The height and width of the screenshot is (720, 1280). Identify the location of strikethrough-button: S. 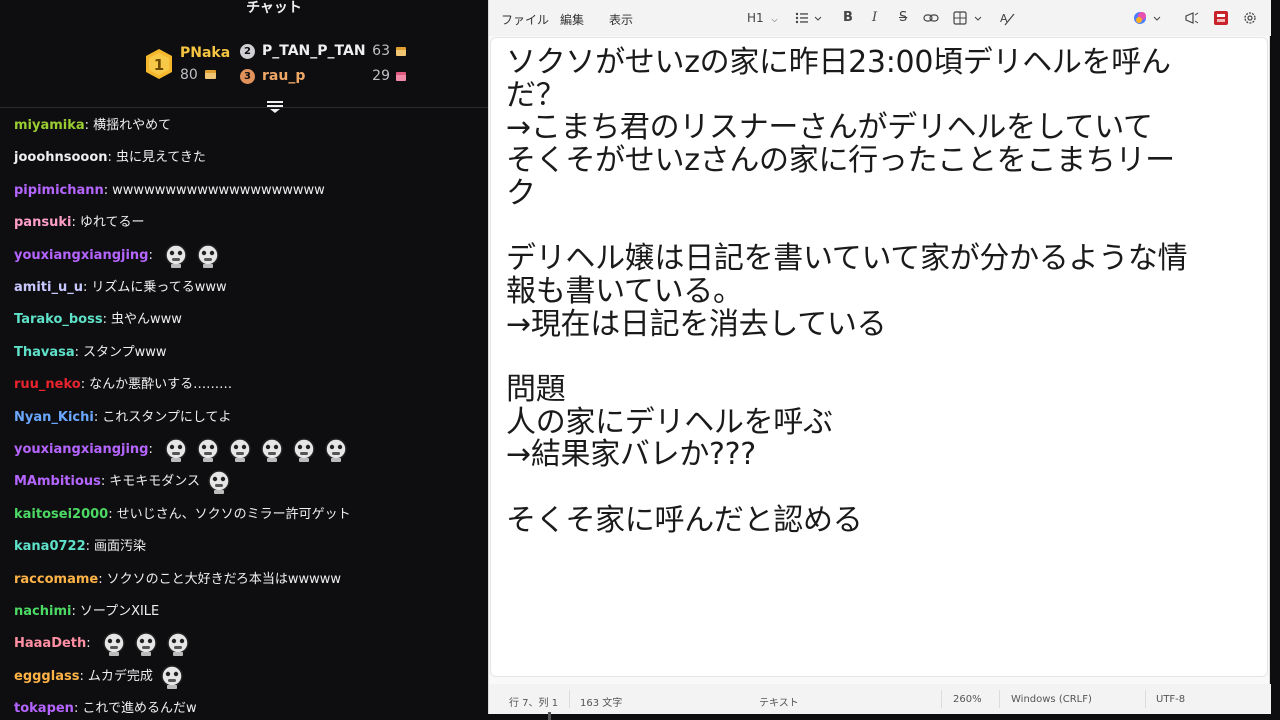
(903, 18).